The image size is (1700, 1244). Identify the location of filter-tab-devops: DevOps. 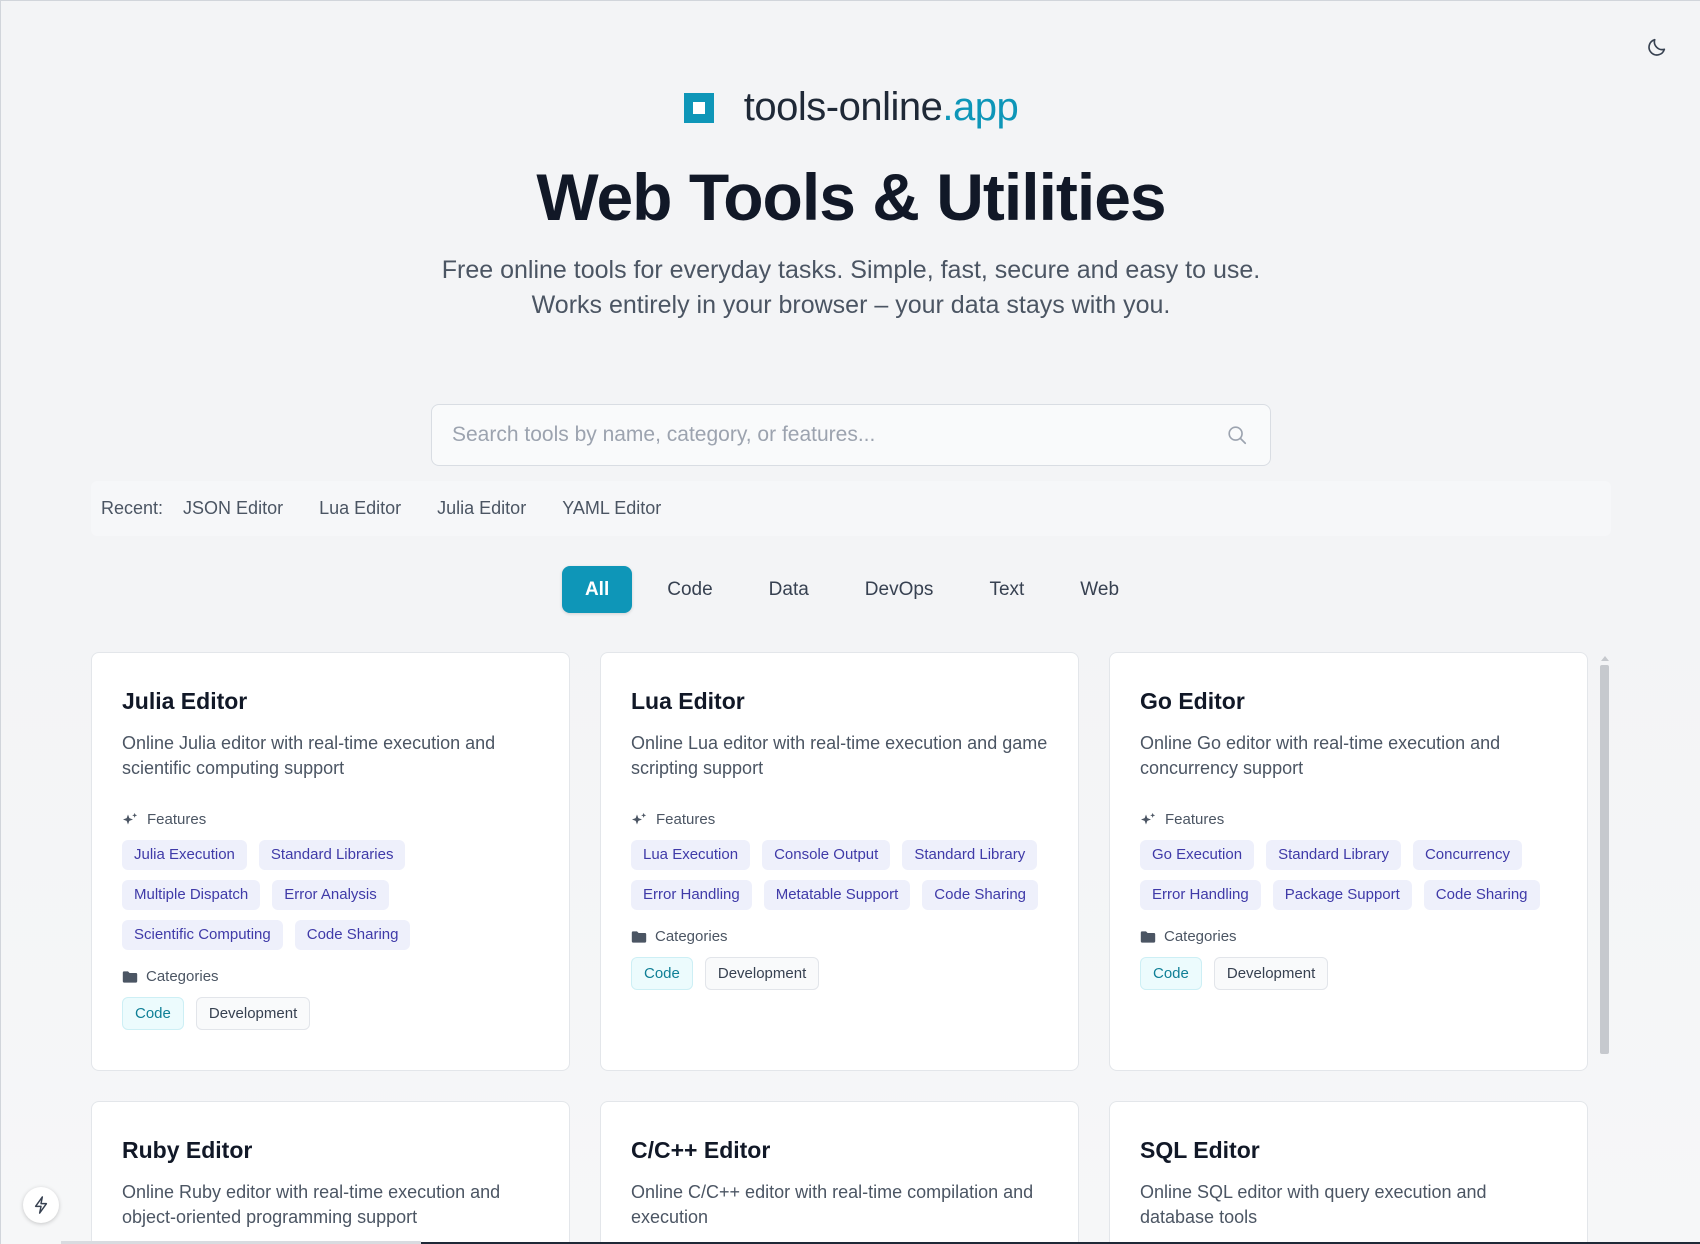
(899, 589).